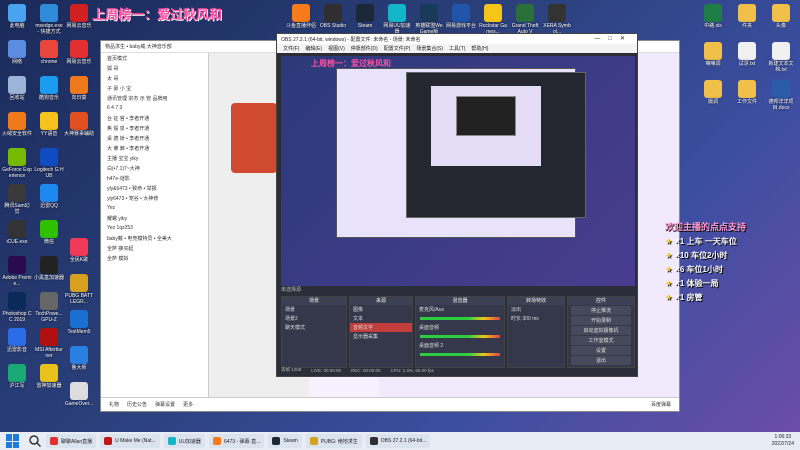  I want to click on taskbar-item: UU加速器, so click(184, 441).